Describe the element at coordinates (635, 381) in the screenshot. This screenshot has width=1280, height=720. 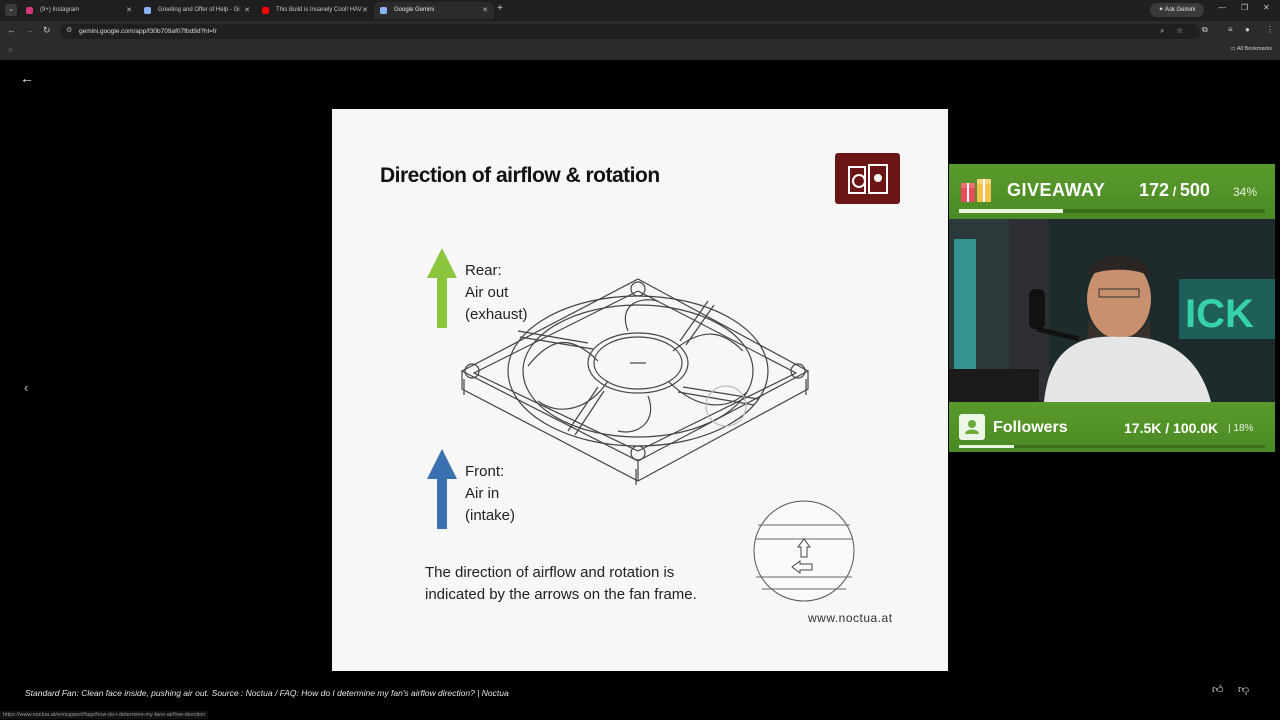
I see `fan-drawing` at that location.